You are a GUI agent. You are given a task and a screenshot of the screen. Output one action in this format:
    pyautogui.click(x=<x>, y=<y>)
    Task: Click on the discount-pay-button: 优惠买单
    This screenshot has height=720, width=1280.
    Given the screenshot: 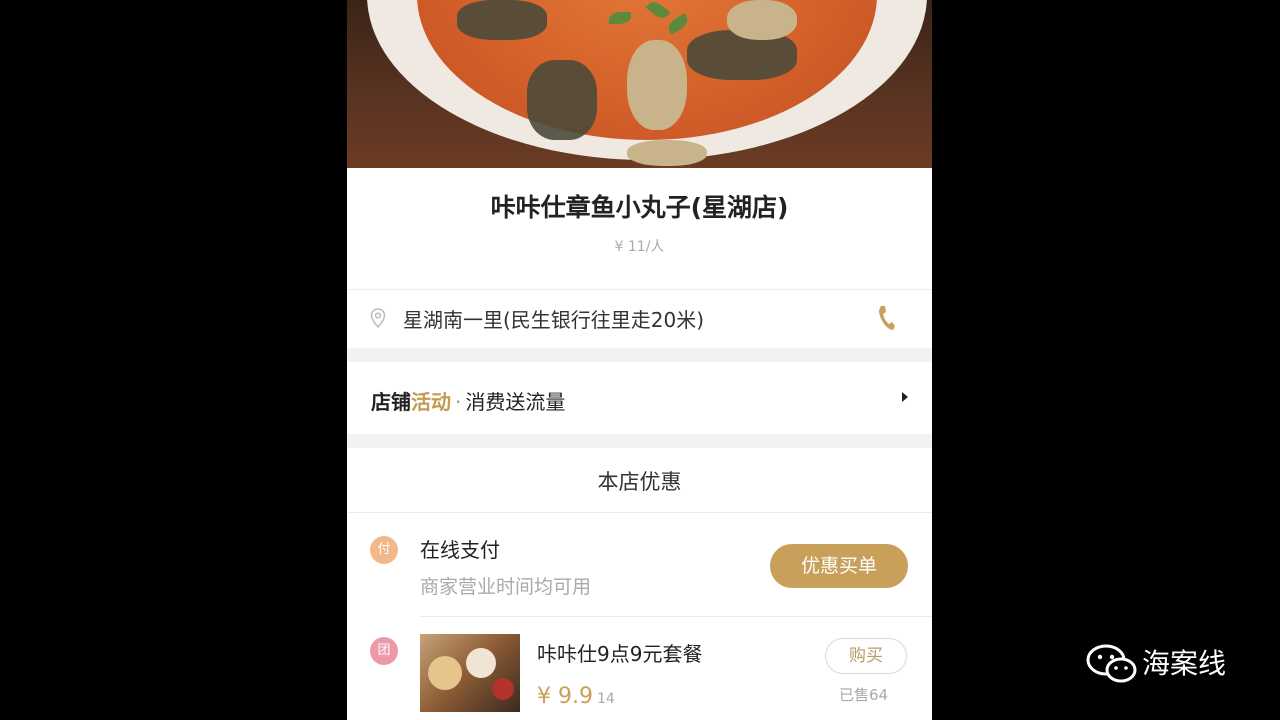 What is the action you would take?
    pyautogui.click(x=839, y=566)
    